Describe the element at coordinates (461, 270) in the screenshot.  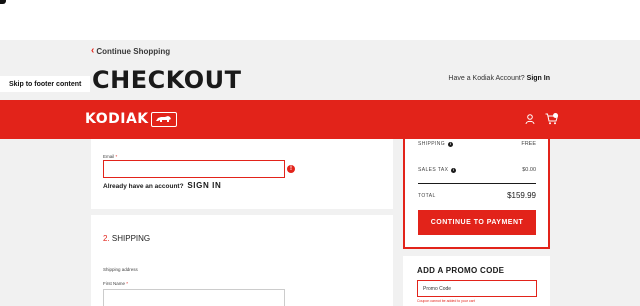
I see `promo-title: ADD A PROMO CODE` at that location.